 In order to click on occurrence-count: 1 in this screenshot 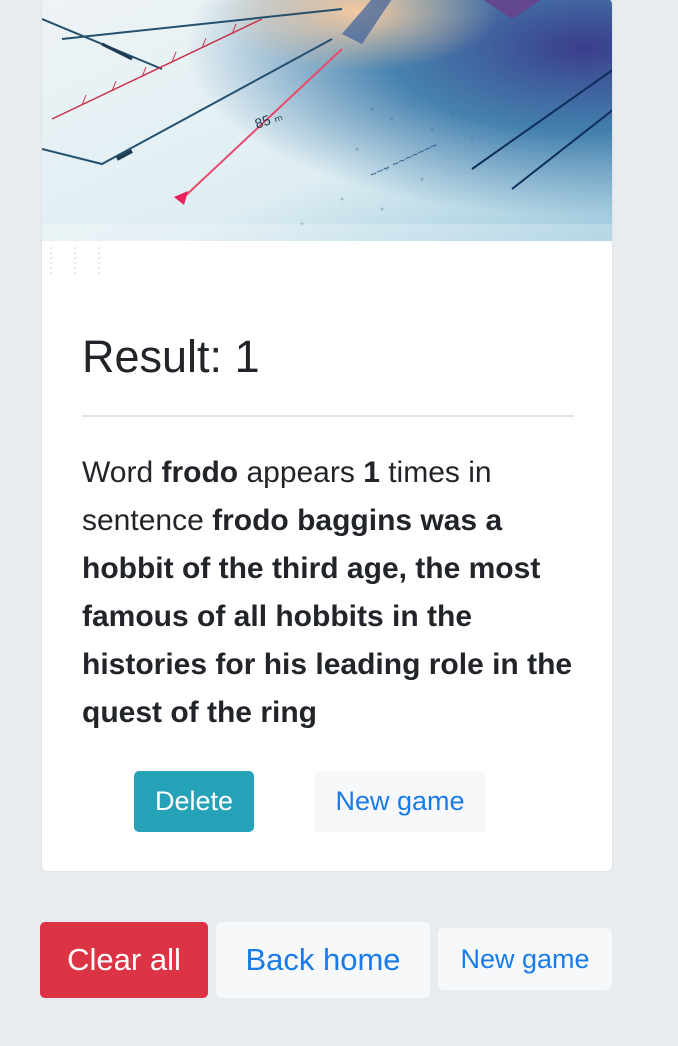, I will do `click(371, 472)`.